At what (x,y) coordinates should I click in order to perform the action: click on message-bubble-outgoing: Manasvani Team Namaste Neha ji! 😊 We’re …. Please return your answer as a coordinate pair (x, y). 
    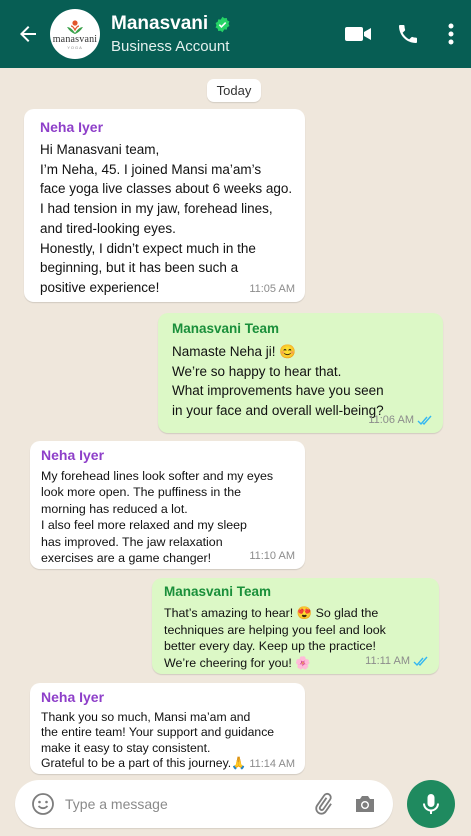
    Looking at the image, I should click on (300, 373).